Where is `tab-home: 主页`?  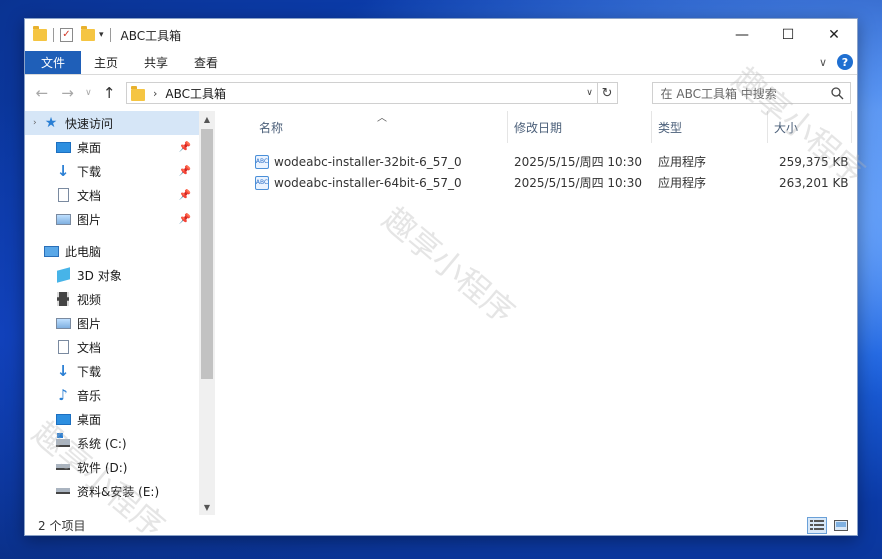 tab-home: 主页 is located at coordinates (106, 62).